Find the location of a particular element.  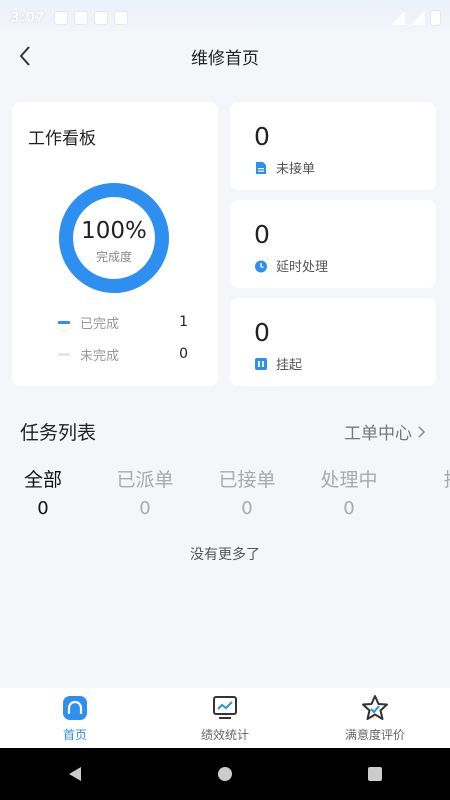

nav-label: 首页 is located at coordinates (74, 734).